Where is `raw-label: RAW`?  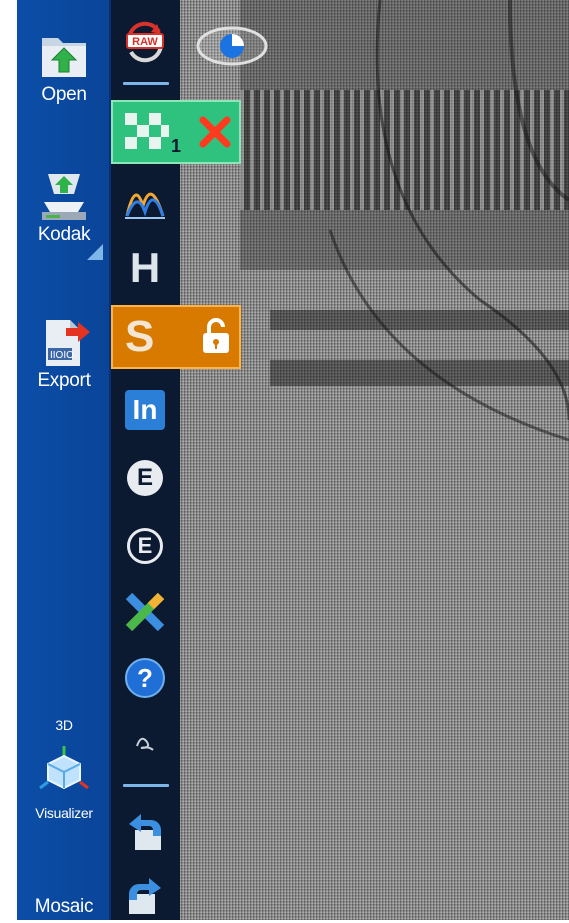
raw-label: RAW is located at coordinates (145, 42).